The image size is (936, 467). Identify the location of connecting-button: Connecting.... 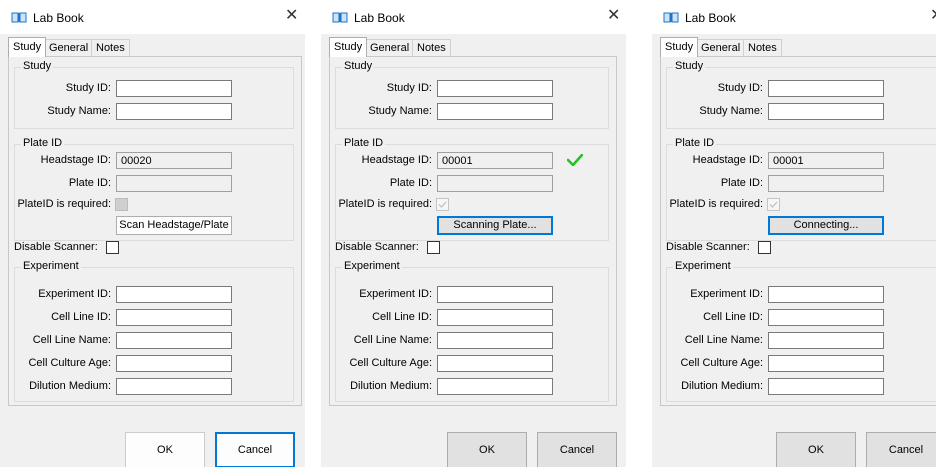
(826, 225).